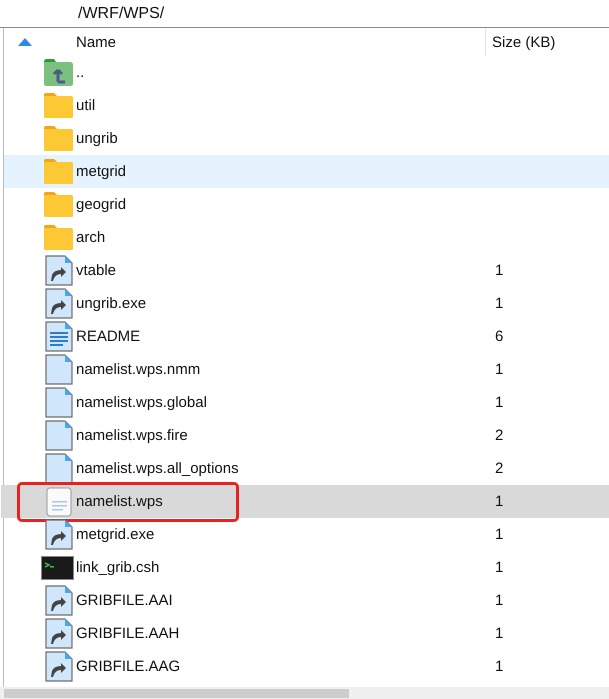 This screenshot has height=699, width=609. I want to click on file-name: namelist.wps.all_options, so click(158, 468).